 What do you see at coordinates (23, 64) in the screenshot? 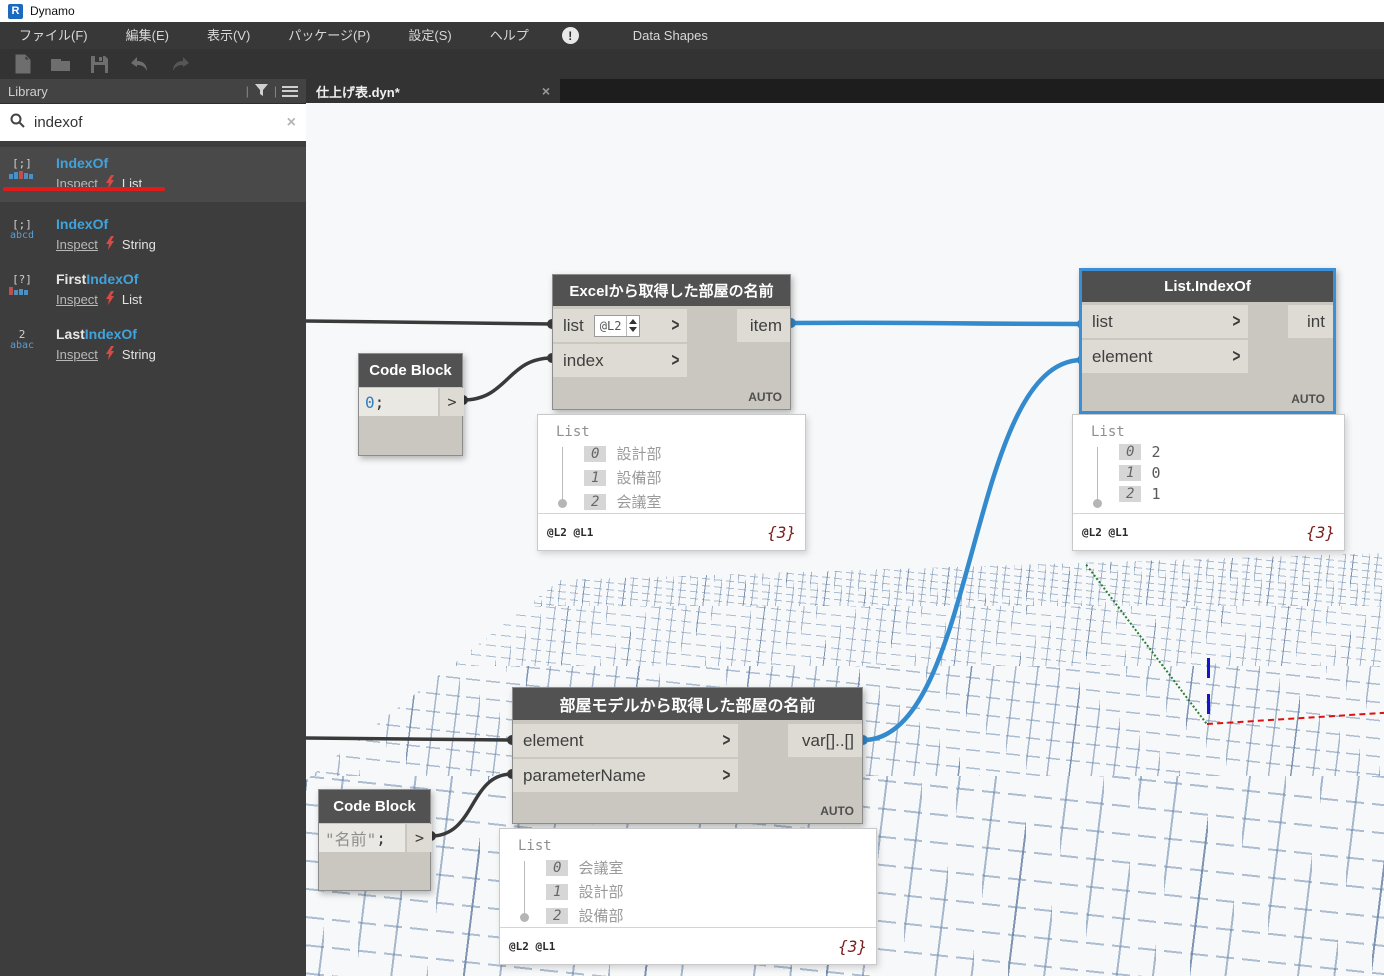
I see `new-file-icon` at bounding box center [23, 64].